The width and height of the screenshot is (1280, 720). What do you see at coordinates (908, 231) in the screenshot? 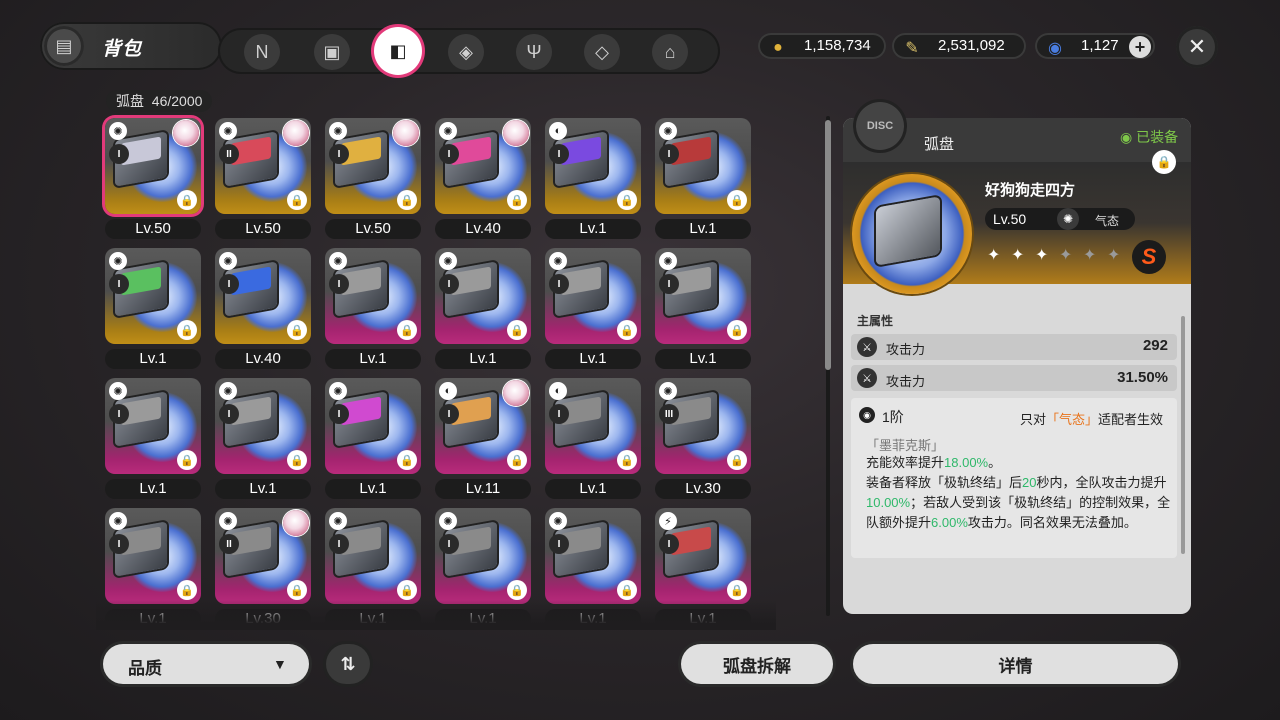
I see `disc-case-artwork` at bounding box center [908, 231].